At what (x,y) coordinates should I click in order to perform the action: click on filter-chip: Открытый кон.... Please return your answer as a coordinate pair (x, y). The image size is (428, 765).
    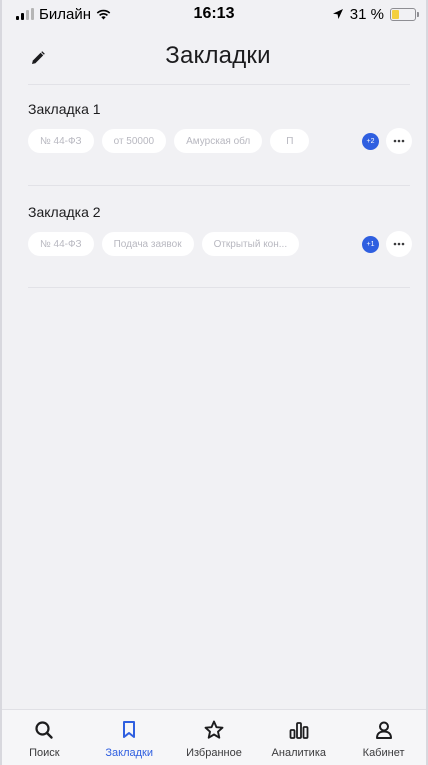
    Looking at the image, I should click on (250, 244).